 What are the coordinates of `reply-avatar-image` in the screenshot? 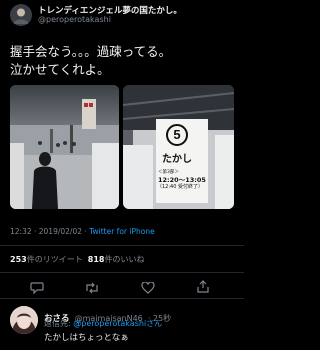 It's located at (24, 320).